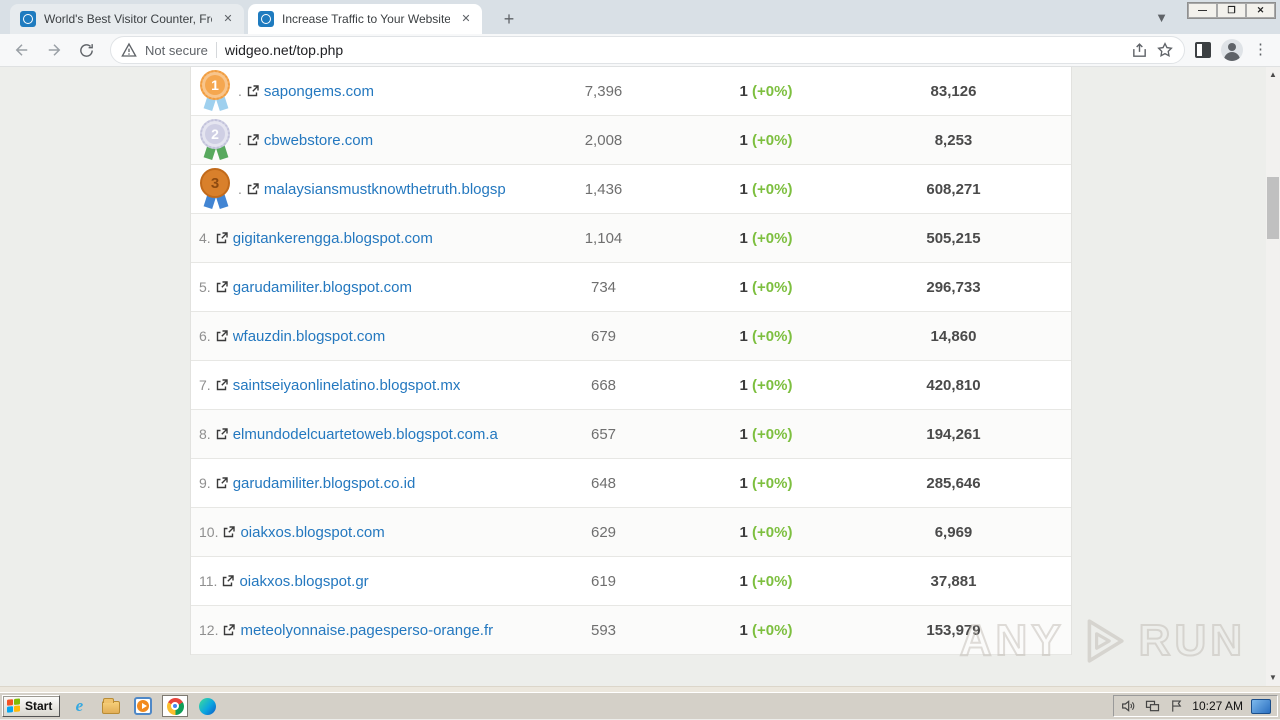 Image resolution: width=1280 pixels, height=720 pixels. Describe the element at coordinates (1203, 50) in the screenshot. I see `side-panel-icon` at that location.